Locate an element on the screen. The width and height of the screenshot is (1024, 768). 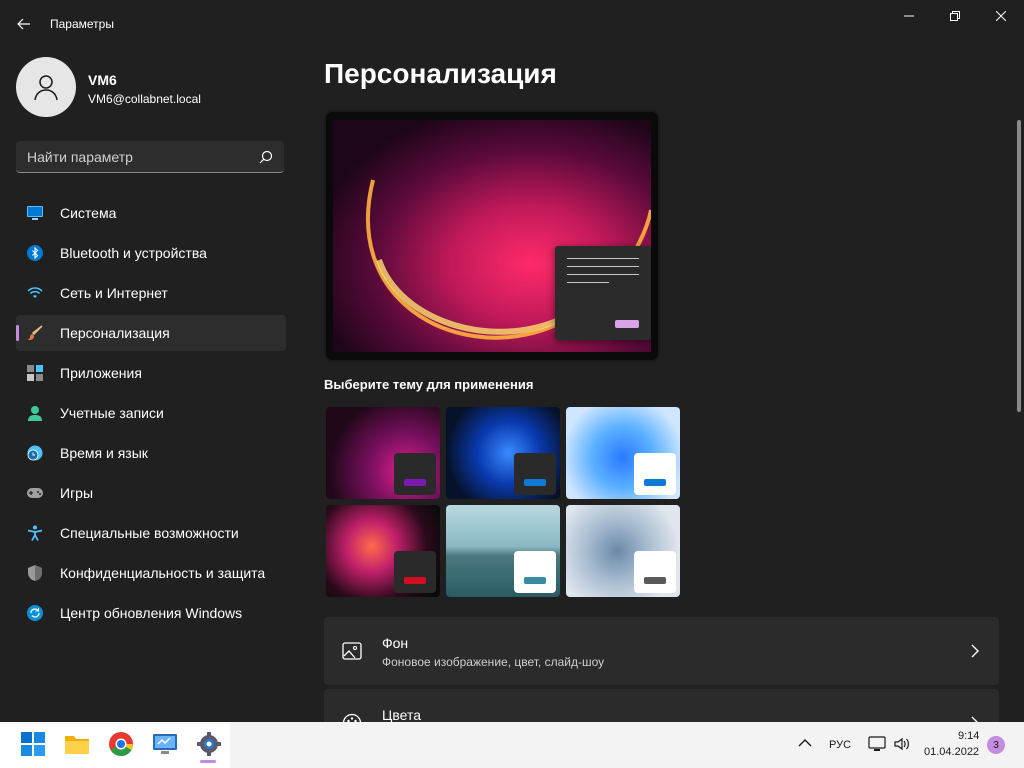
sidebar-item-label: Персонализация is located at coordinates (115, 333).